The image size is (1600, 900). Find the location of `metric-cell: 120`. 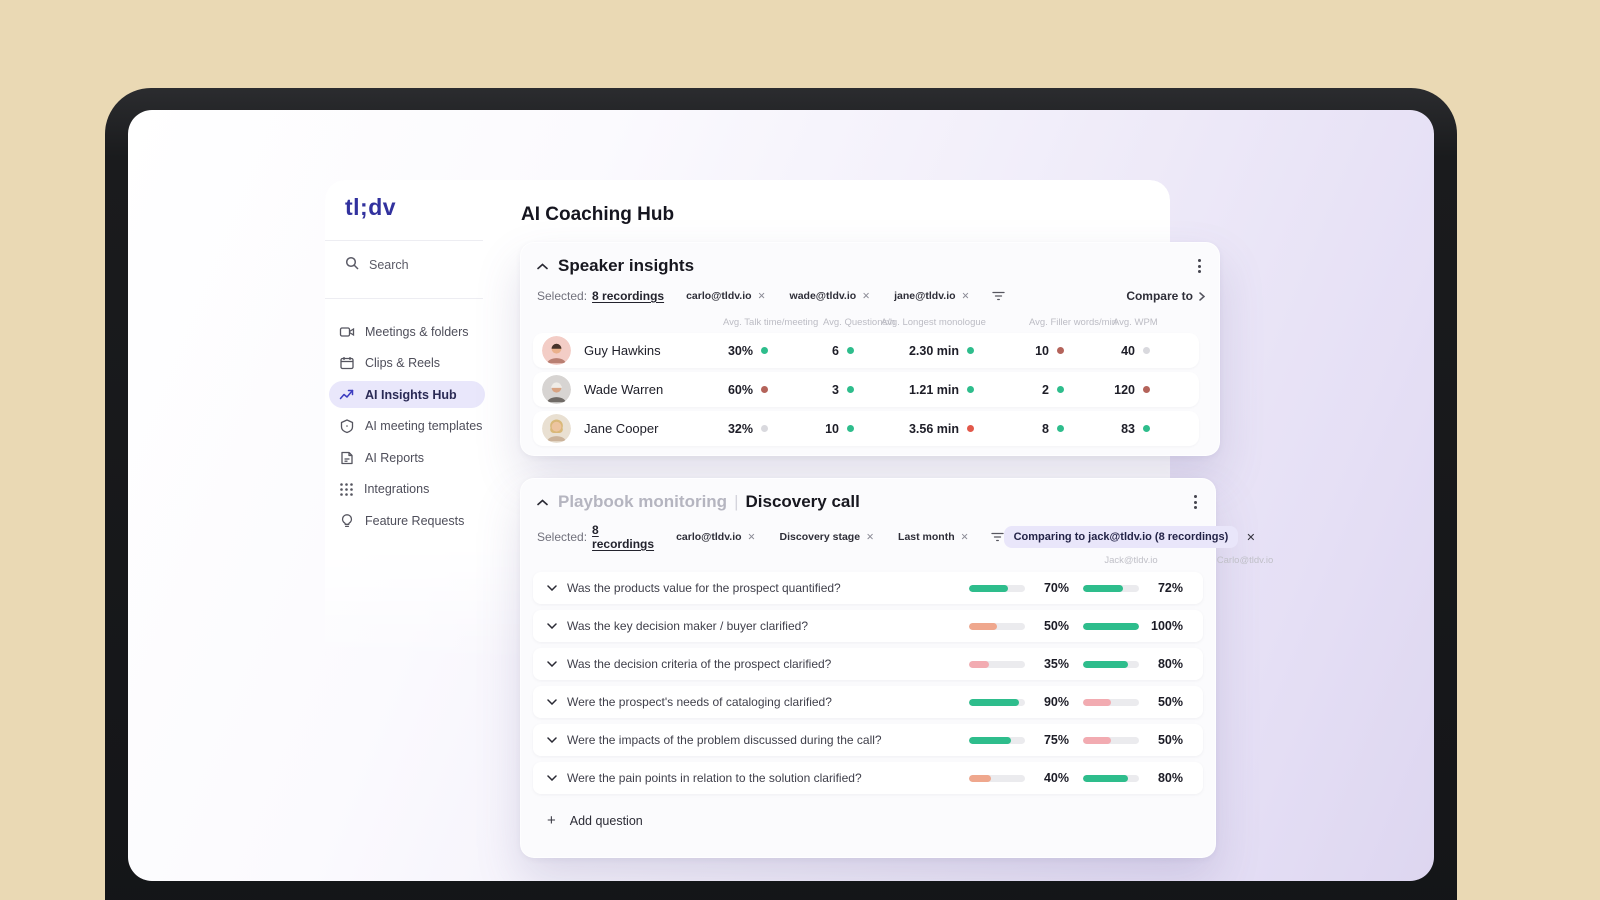

metric-cell: 120 is located at coordinates (1107, 390).